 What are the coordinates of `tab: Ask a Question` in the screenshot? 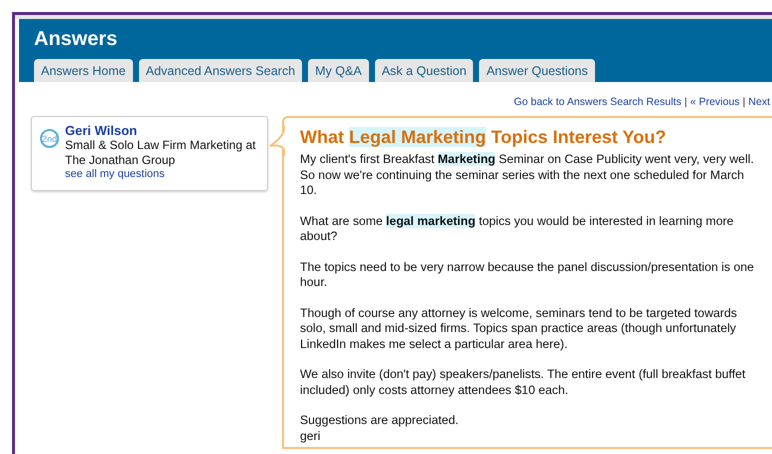 It's located at (424, 70).